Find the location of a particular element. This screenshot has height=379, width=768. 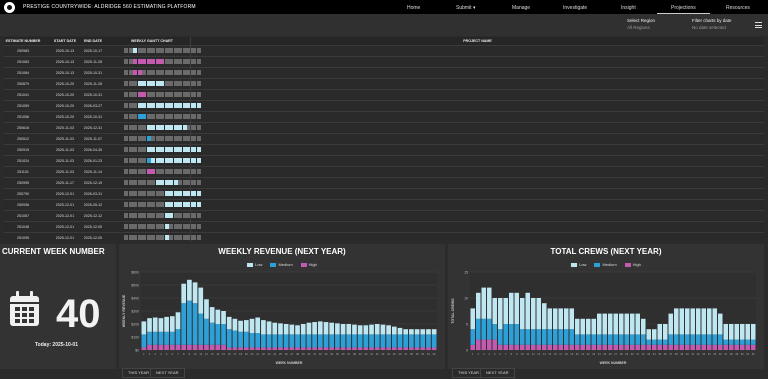

table-row: 251083 2025-10-13 2025-11-28 is located at coordinates (384, 61).